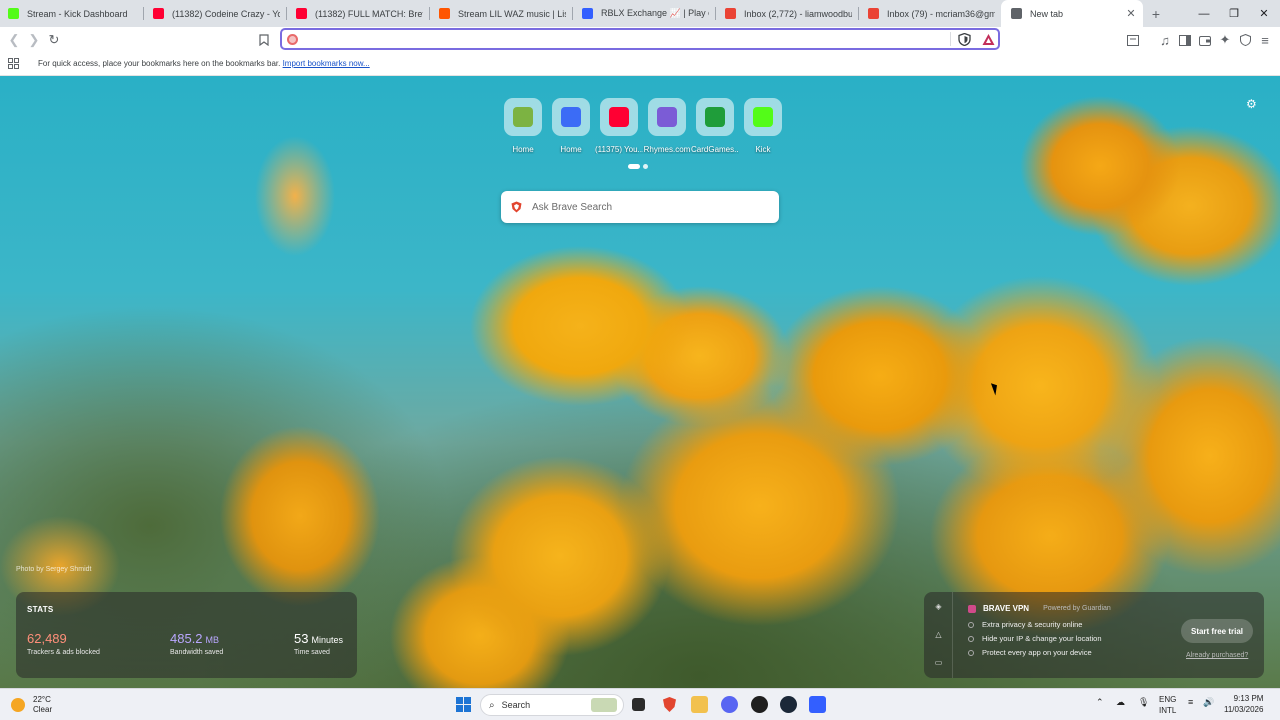  I want to click on vpn-feature-text: Extra privacy & security online, so click(1032, 624).